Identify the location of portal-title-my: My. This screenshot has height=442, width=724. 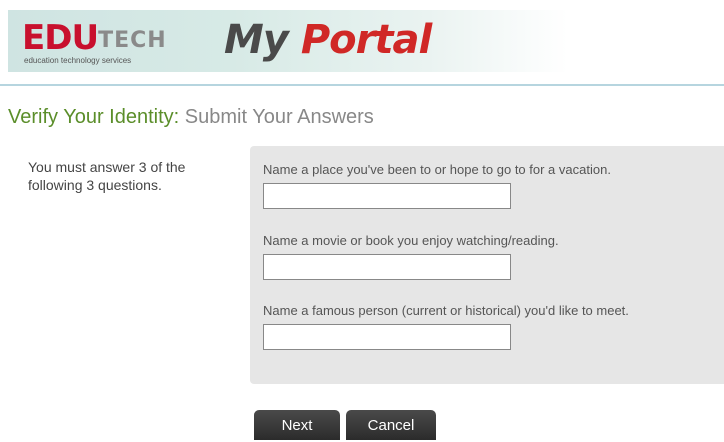
(256, 40).